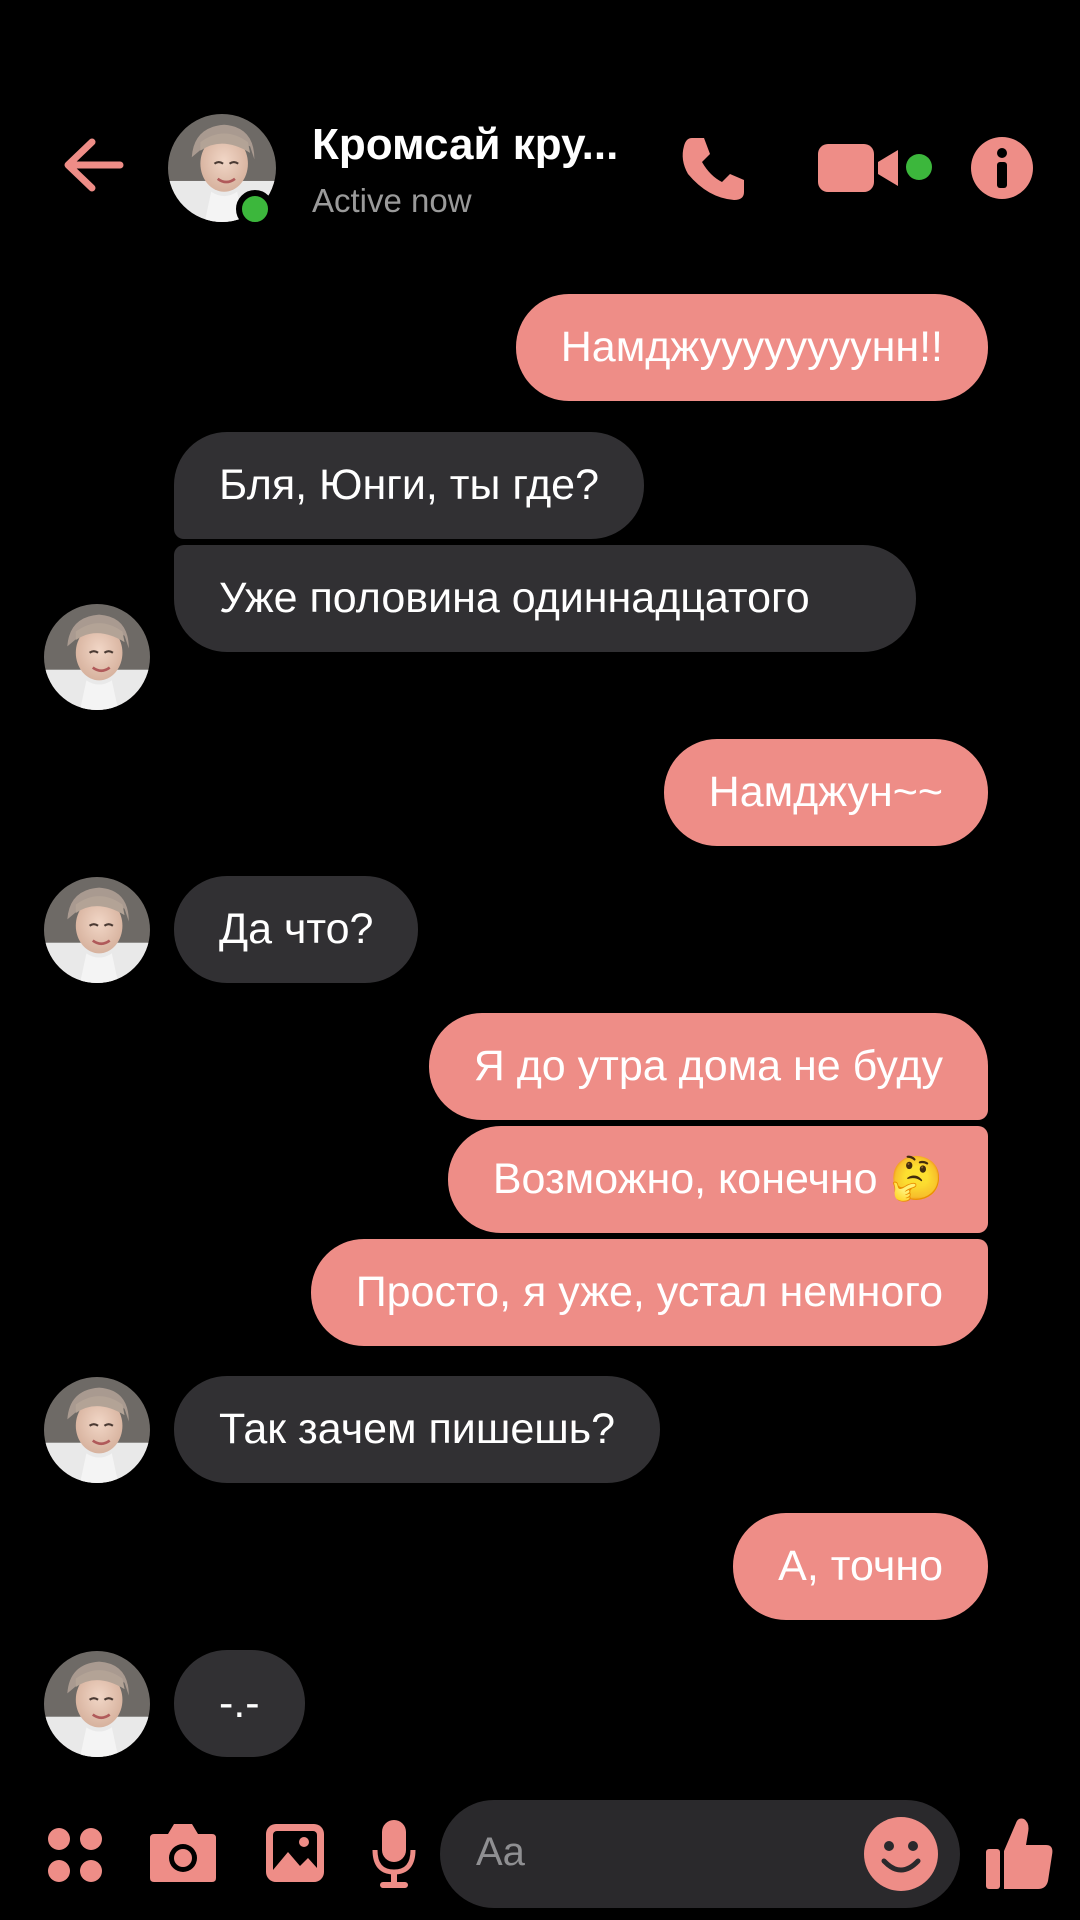 The height and width of the screenshot is (1920, 1080). What do you see at coordinates (825, 792) in the screenshot?
I see `message-sent: Намджун~~` at bounding box center [825, 792].